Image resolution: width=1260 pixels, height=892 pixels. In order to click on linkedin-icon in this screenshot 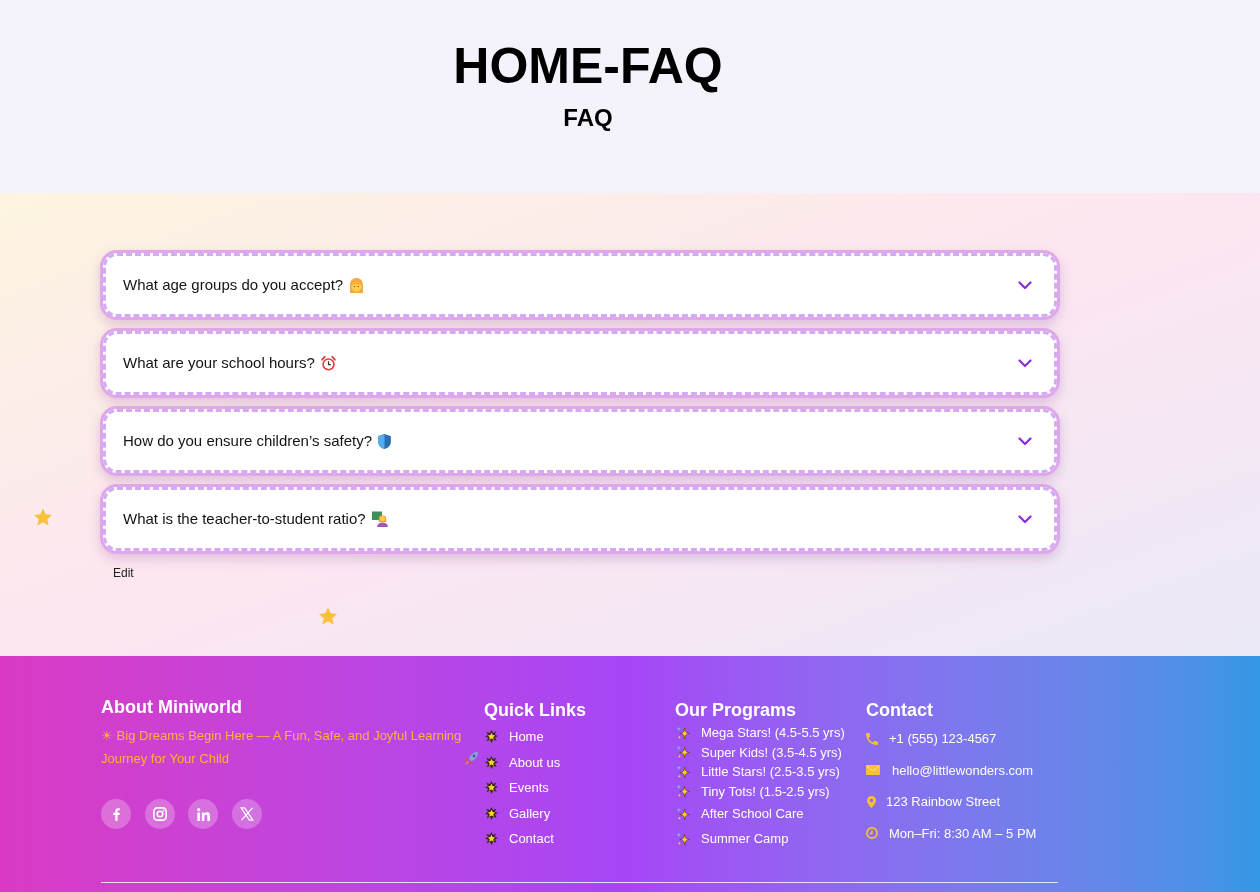, I will do `click(203, 814)`.